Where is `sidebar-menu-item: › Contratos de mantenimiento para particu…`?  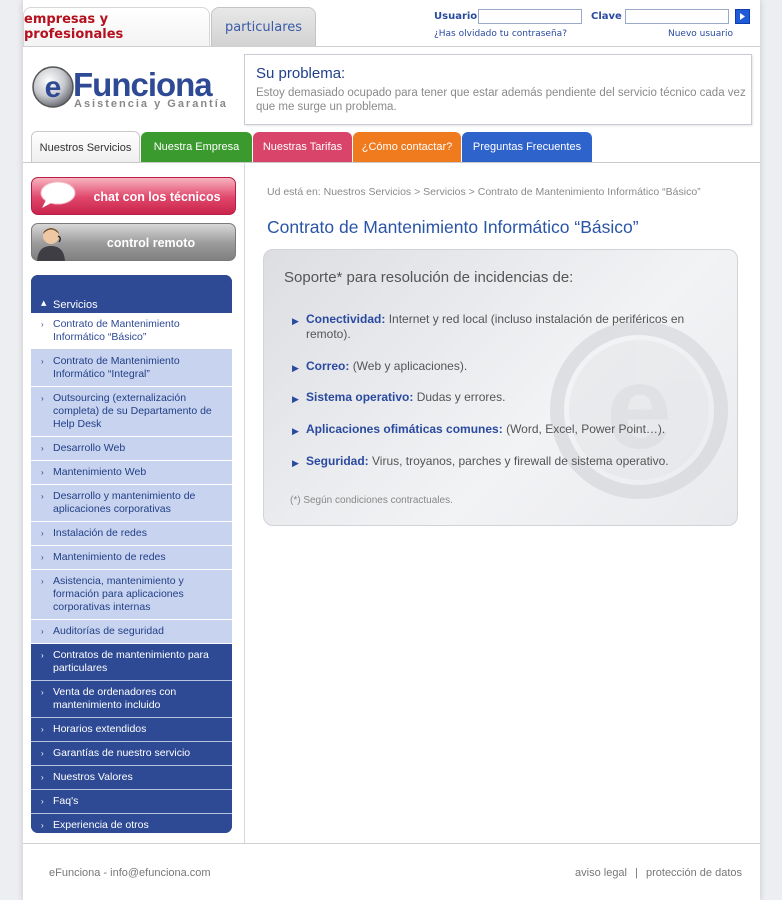 sidebar-menu-item: › Contratos de mantenimiento para particu… is located at coordinates (131, 662).